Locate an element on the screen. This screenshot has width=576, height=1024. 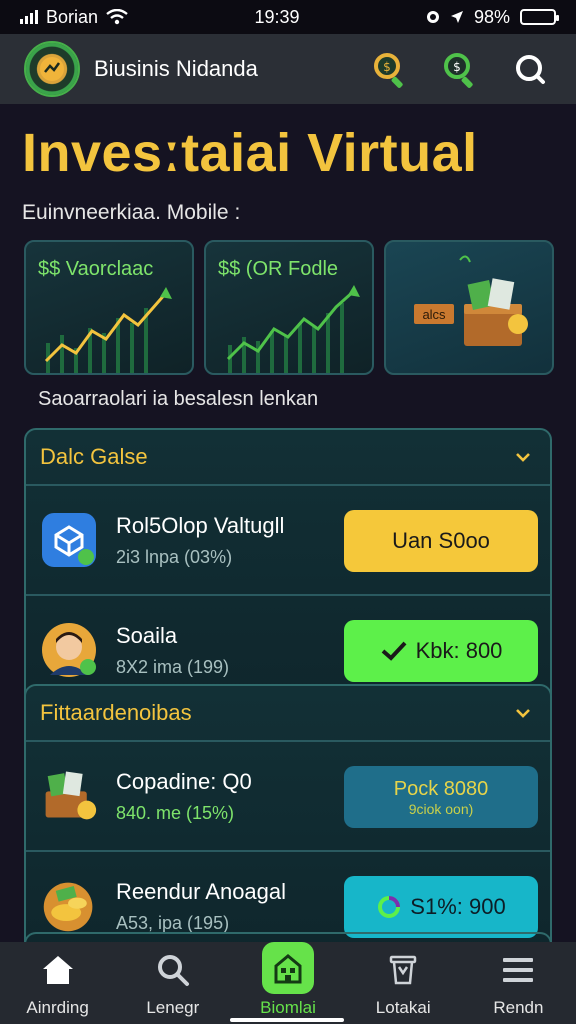
nav-label: Lenegr is located at coordinates (173, 1007).